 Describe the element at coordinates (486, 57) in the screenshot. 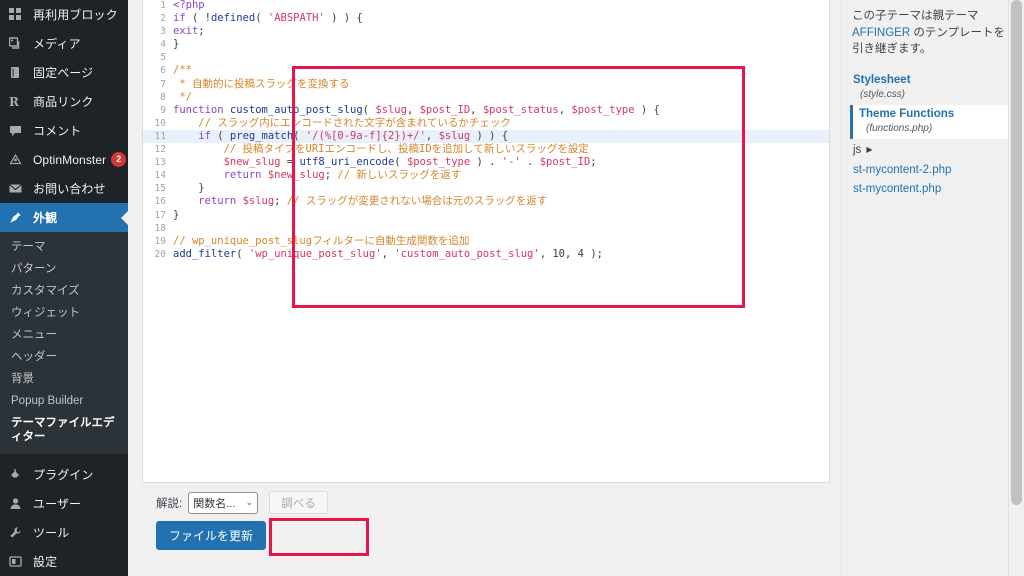

I see `code-line: 5` at that location.